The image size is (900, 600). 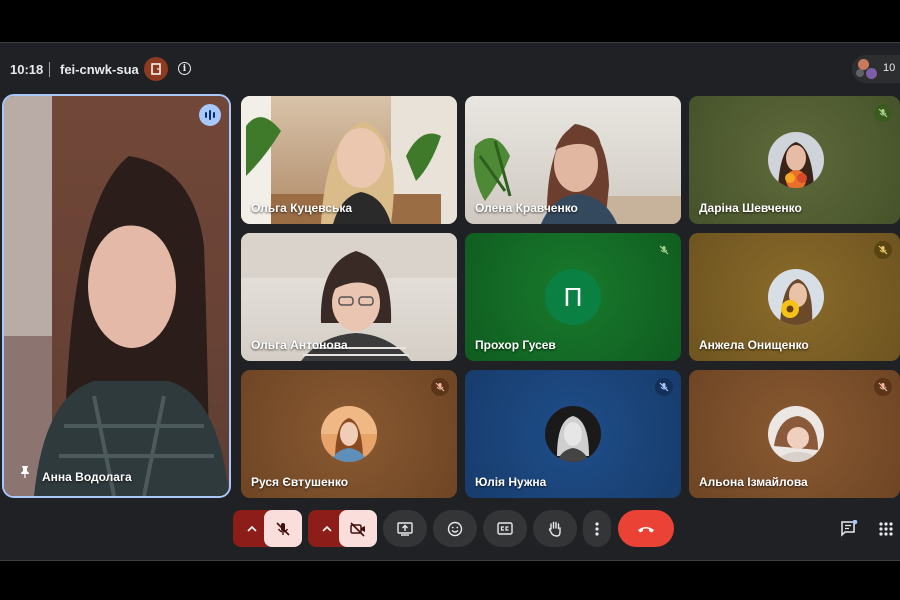 I want to click on raise-hand-button, so click(x=555, y=528).